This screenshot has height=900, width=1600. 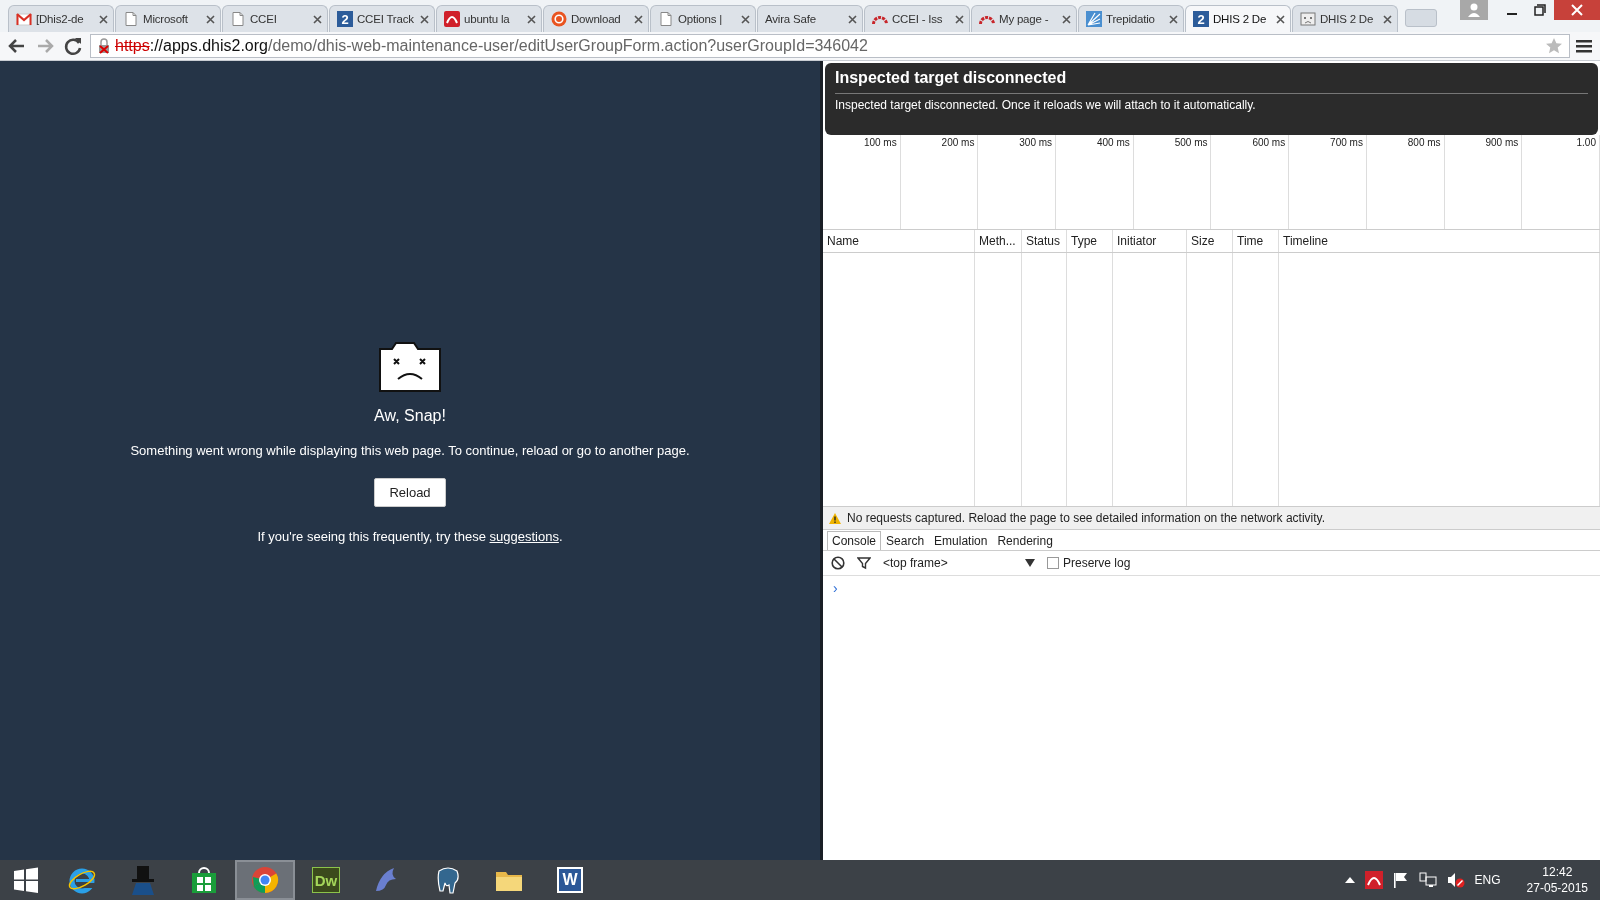 I want to click on muted-speaker-icon, so click(x=1455, y=880).